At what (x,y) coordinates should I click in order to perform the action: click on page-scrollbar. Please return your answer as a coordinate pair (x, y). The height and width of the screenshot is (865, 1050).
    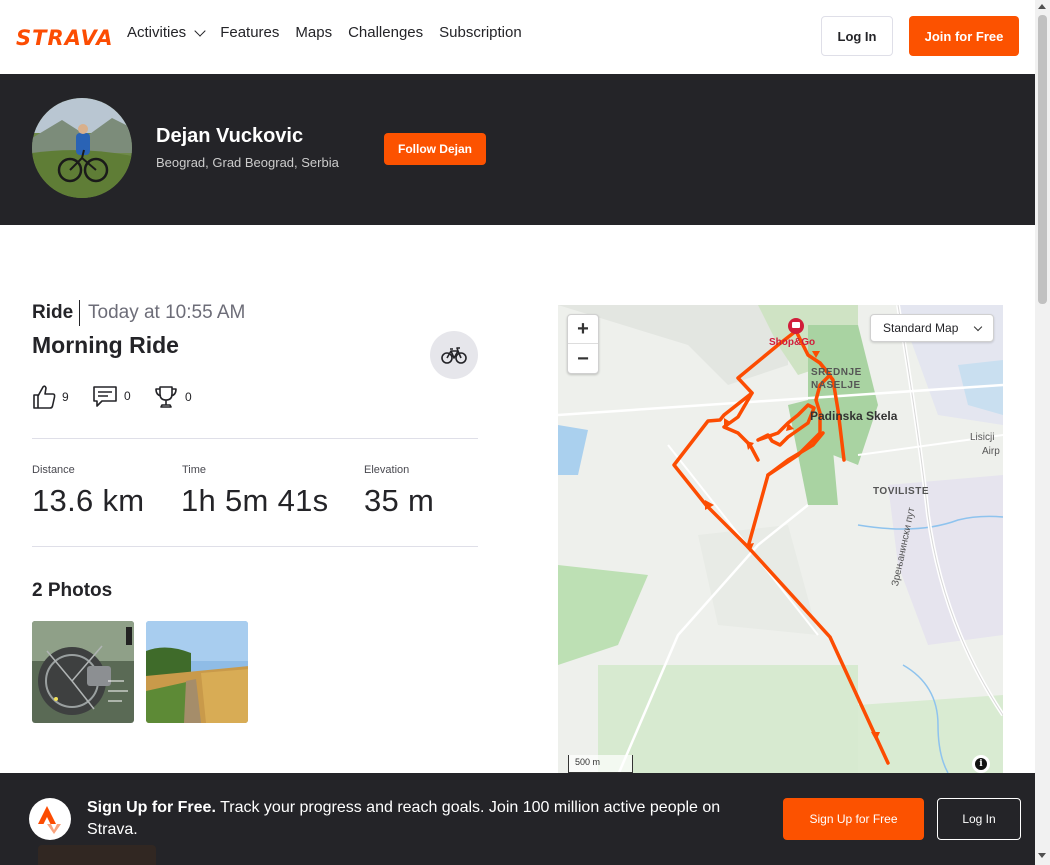
    Looking at the image, I should click on (1042, 432).